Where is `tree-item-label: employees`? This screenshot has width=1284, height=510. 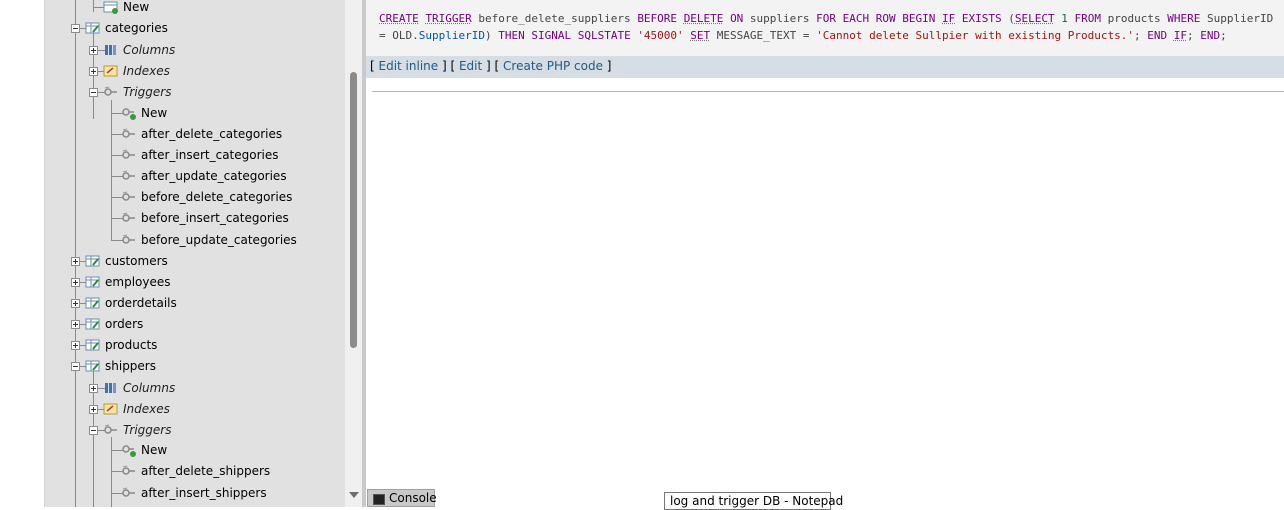 tree-item-label: employees is located at coordinates (137, 282).